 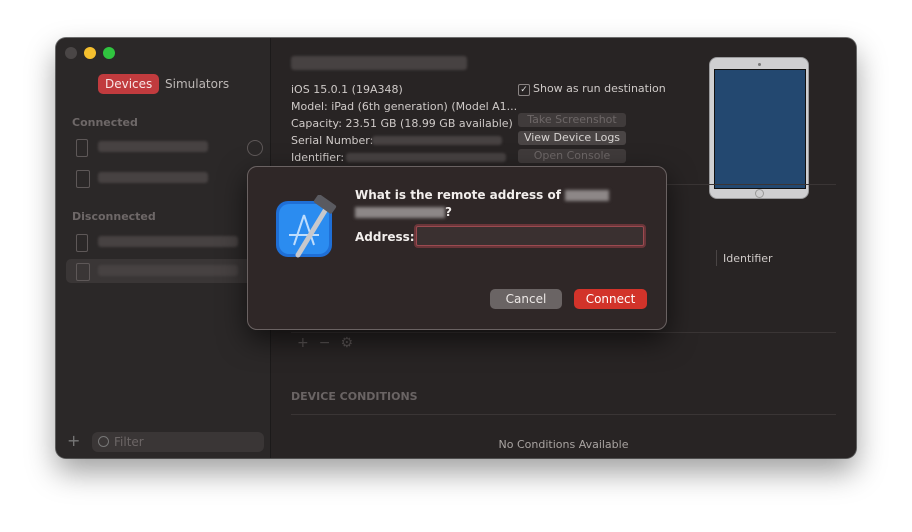 What do you see at coordinates (524, 90) in the screenshot?
I see `show-as-run-destination-checkbox: ✓` at bounding box center [524, 90].